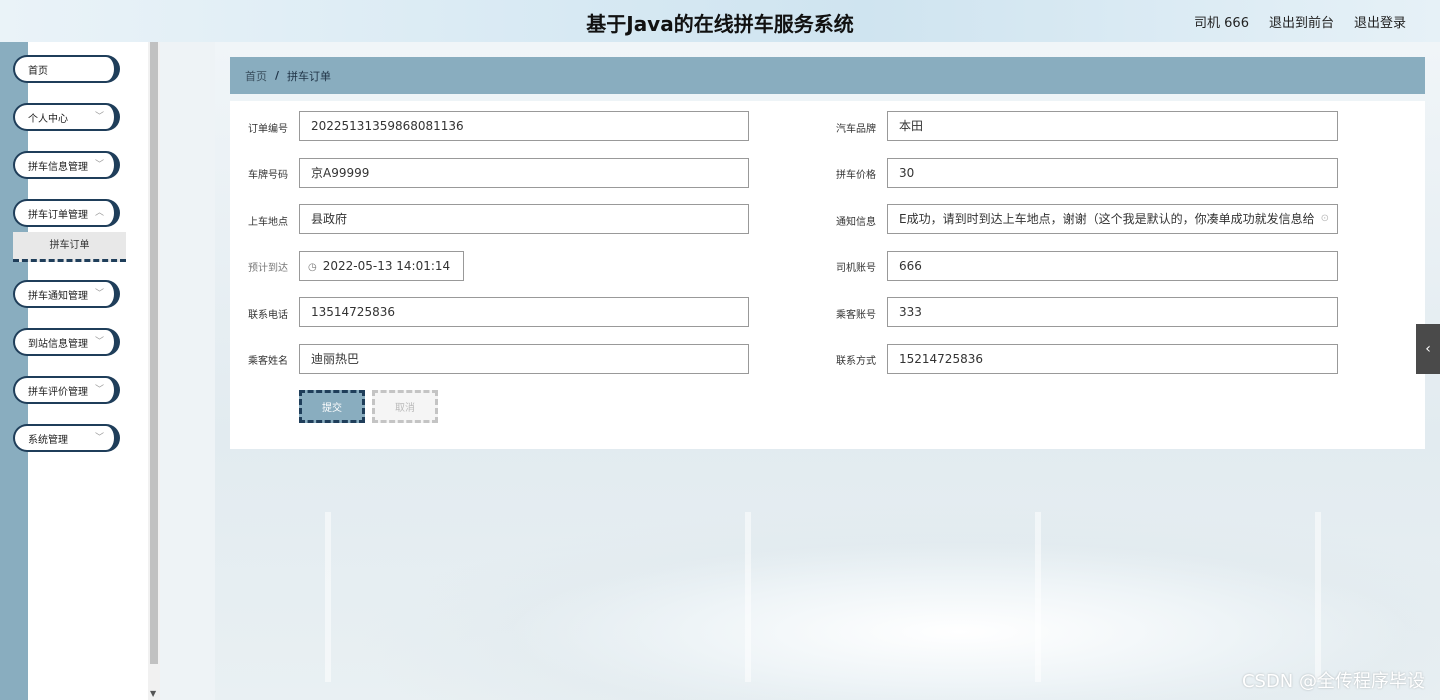  I want to click on eta-date-field: ◷ 2022-05-13 14:01:14, so click(381, 266).